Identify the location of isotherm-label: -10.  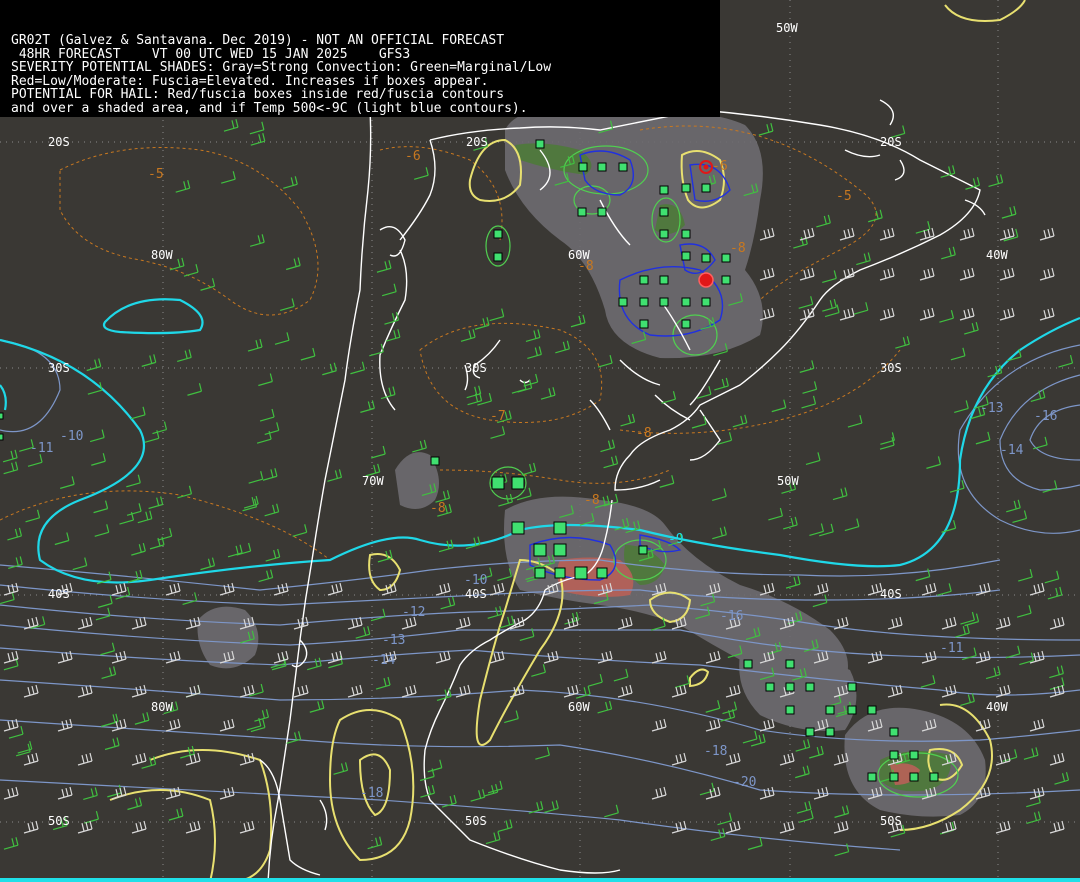
(71, 436).